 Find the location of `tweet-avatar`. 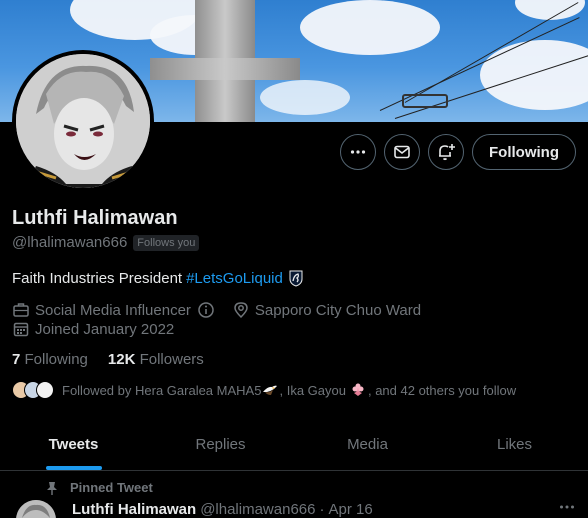

tweet-avatar is located at coordinates (36, 509).